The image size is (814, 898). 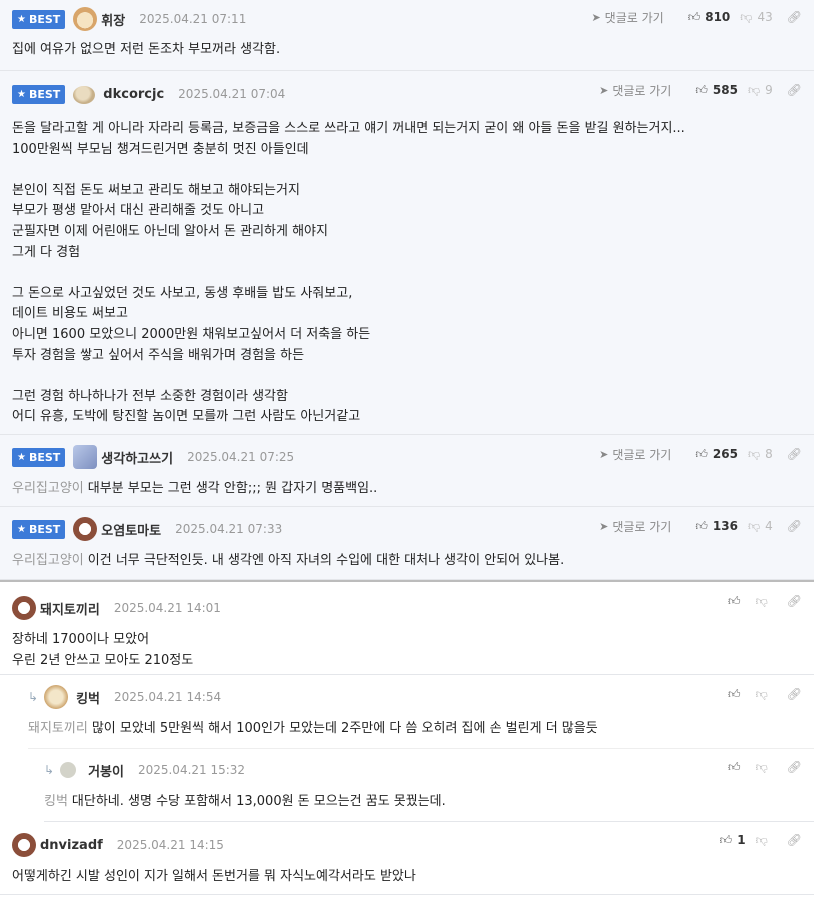 I want to click on author-name: 거봉이, so click(x=106, y=770).